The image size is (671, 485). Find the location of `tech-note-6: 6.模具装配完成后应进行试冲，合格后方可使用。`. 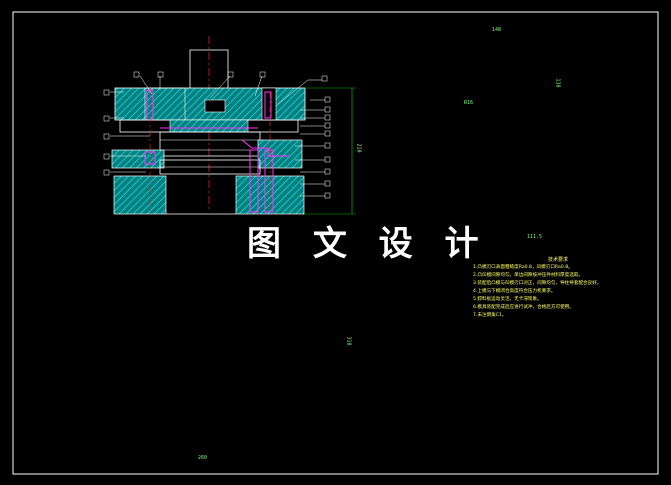

tech-note-6: 6.模具装配完成后应进行试冲，合格后方可使用。 is located at coordinates (523, 307).